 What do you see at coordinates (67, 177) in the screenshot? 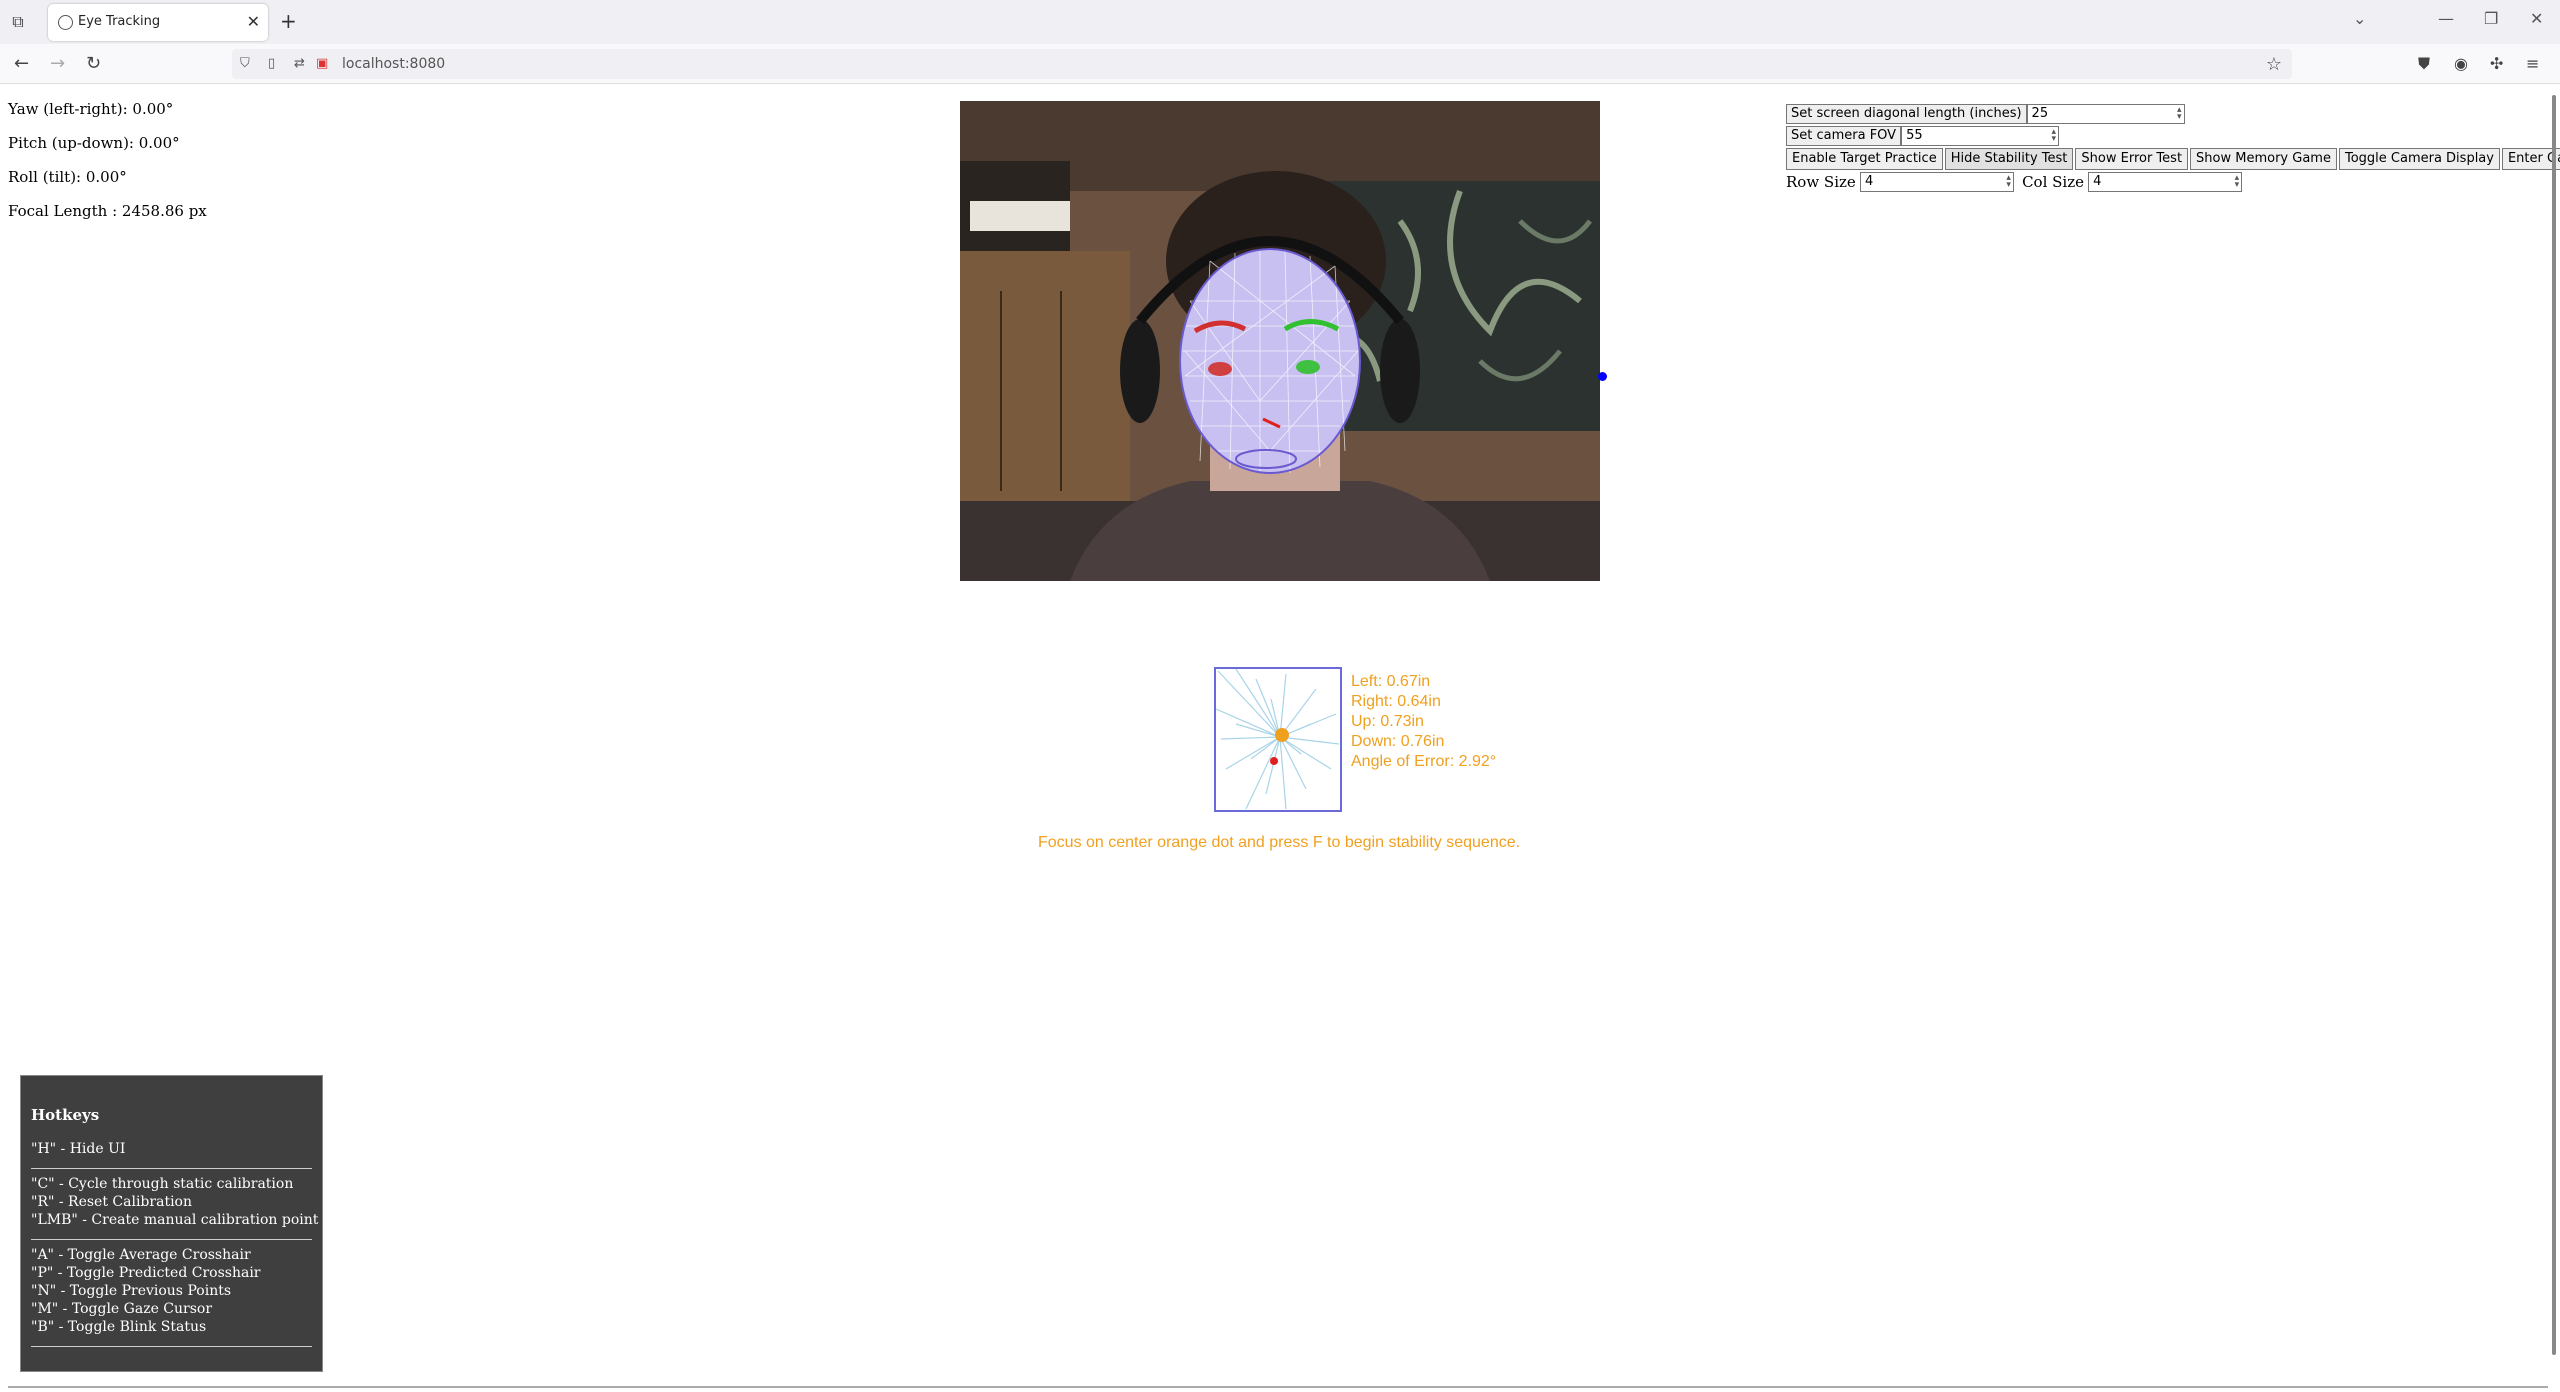
I see `roll-readout: Roll (tilt): 0.00°` at bounding box center [67, 177].